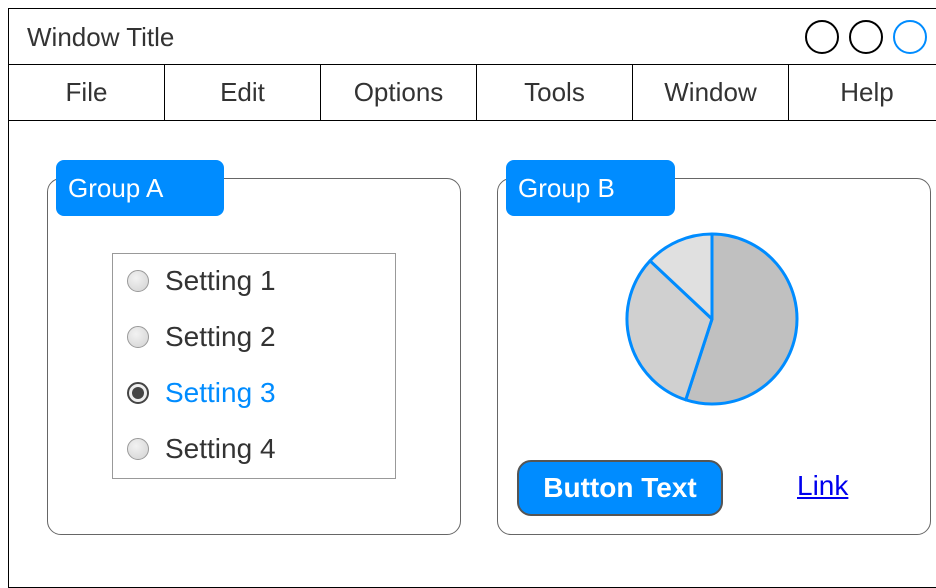  Describe the element at coordinates (138, 393) in the screenshot. I see `radio-button-checked-icon` at that location.